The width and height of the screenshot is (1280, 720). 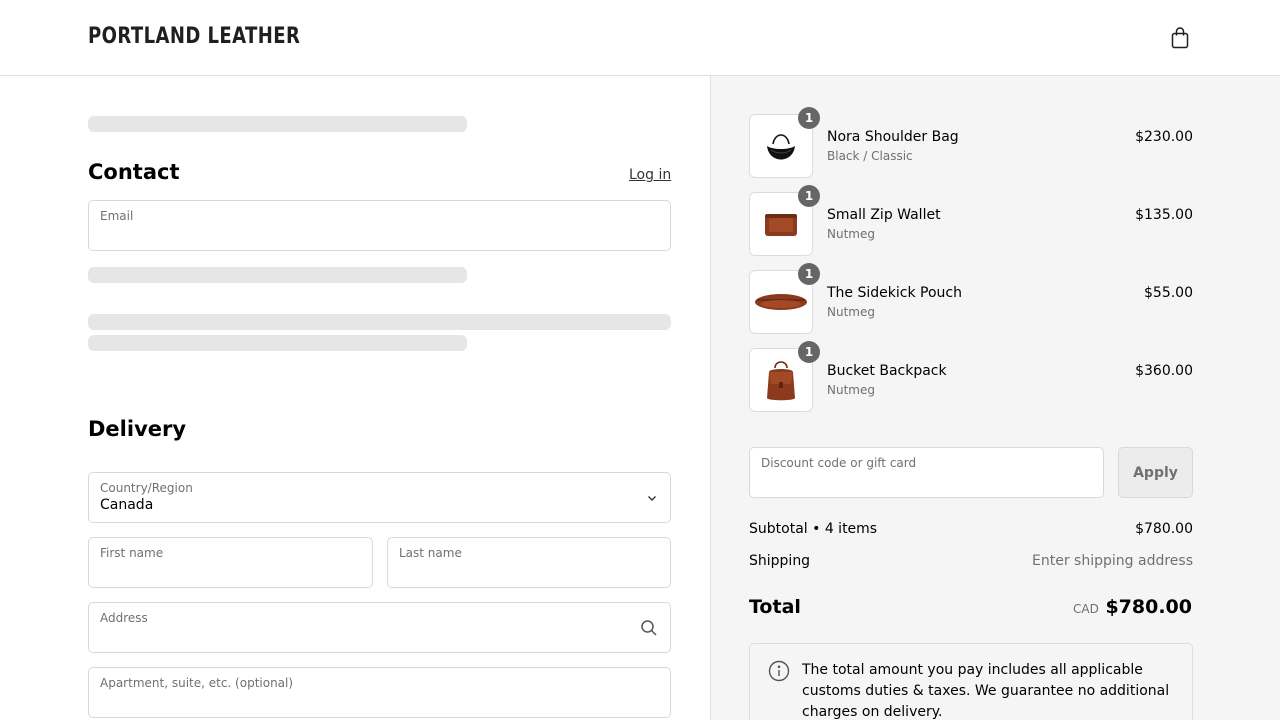 I want to click on cart-button, so click(x=1180, y=38).